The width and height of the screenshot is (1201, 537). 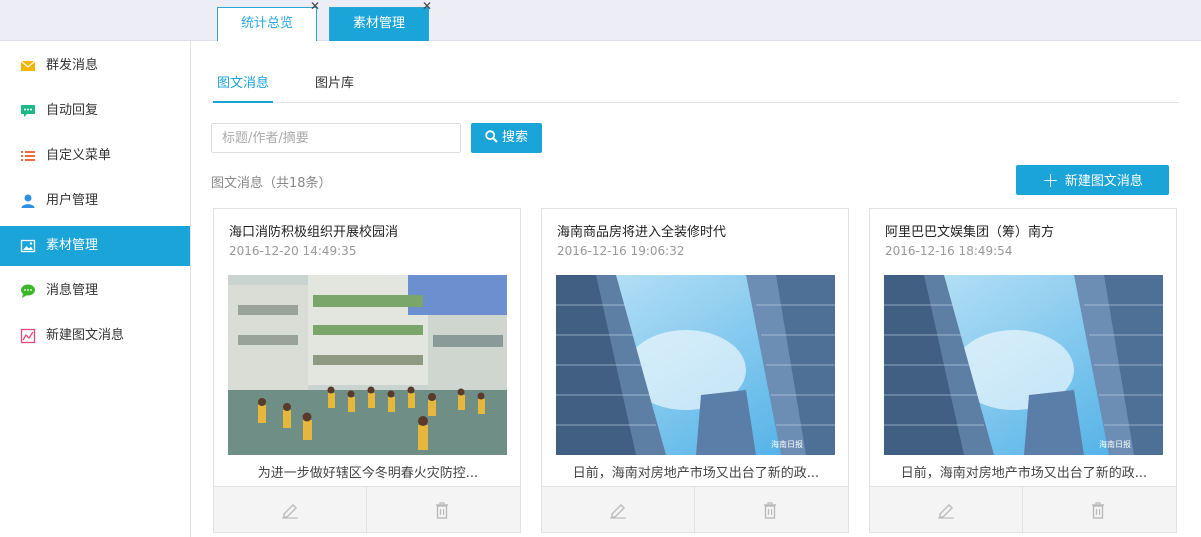 What do you see at coordinates (600, 20) in the screenshot?
I see `top-tab-bar: 统计总览 ✕ 素材管理 ✕` at bounding box center [600, 20].